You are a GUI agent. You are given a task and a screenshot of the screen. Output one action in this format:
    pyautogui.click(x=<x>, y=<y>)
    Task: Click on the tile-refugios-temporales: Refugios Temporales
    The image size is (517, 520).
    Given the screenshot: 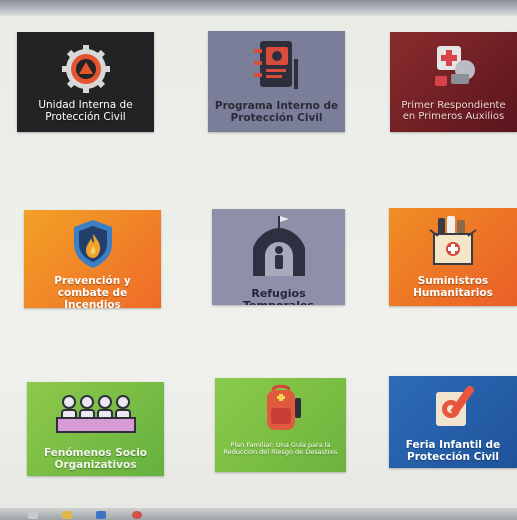 What is the action you would take?
    pyautogui.click(x=278, y=257)
    